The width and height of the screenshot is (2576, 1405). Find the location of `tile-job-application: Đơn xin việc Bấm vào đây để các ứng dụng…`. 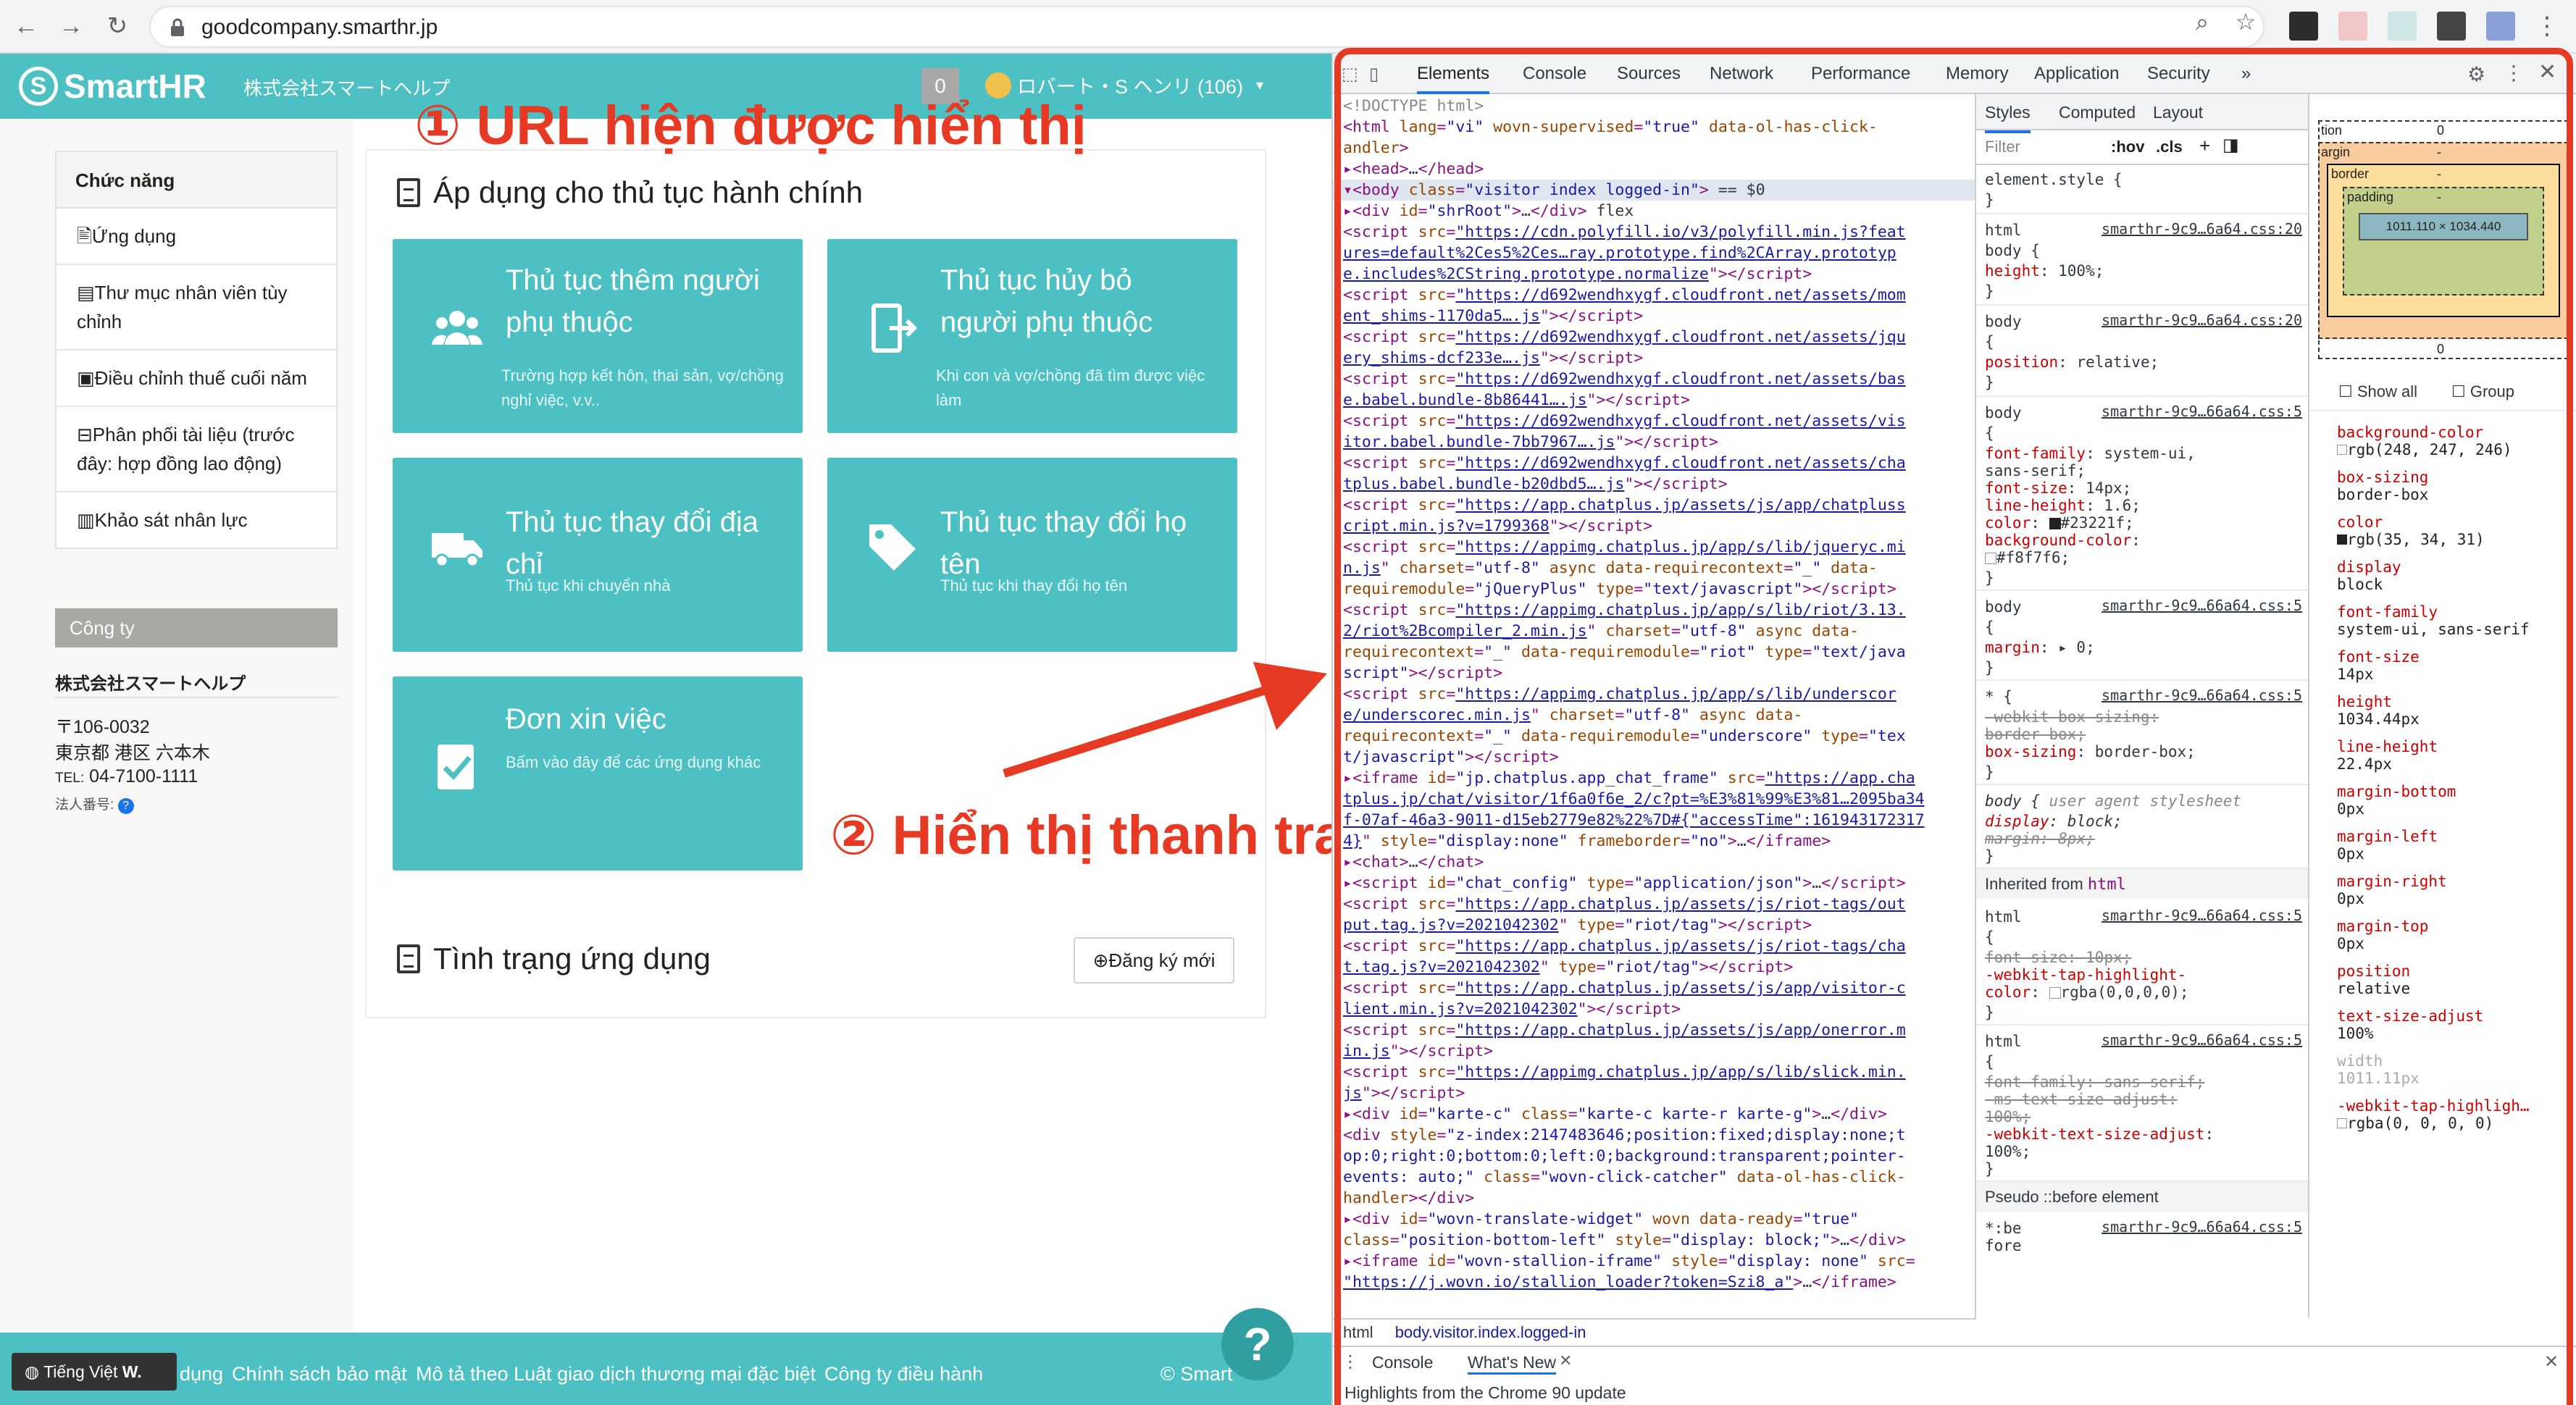

tile-job-application: Đơn xin việc Bấm vào đây để các ứng dụng… is located at coordinates (598, 773).